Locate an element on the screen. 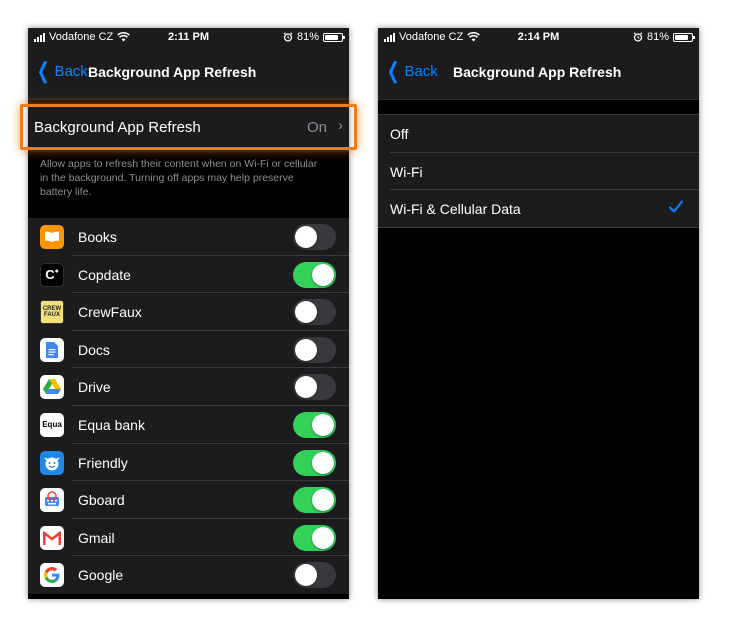 This screenshot has height=629, width=733. app-row-crewfaux: CREW FAUX CrewFaux is located at coordinates (188, 312).